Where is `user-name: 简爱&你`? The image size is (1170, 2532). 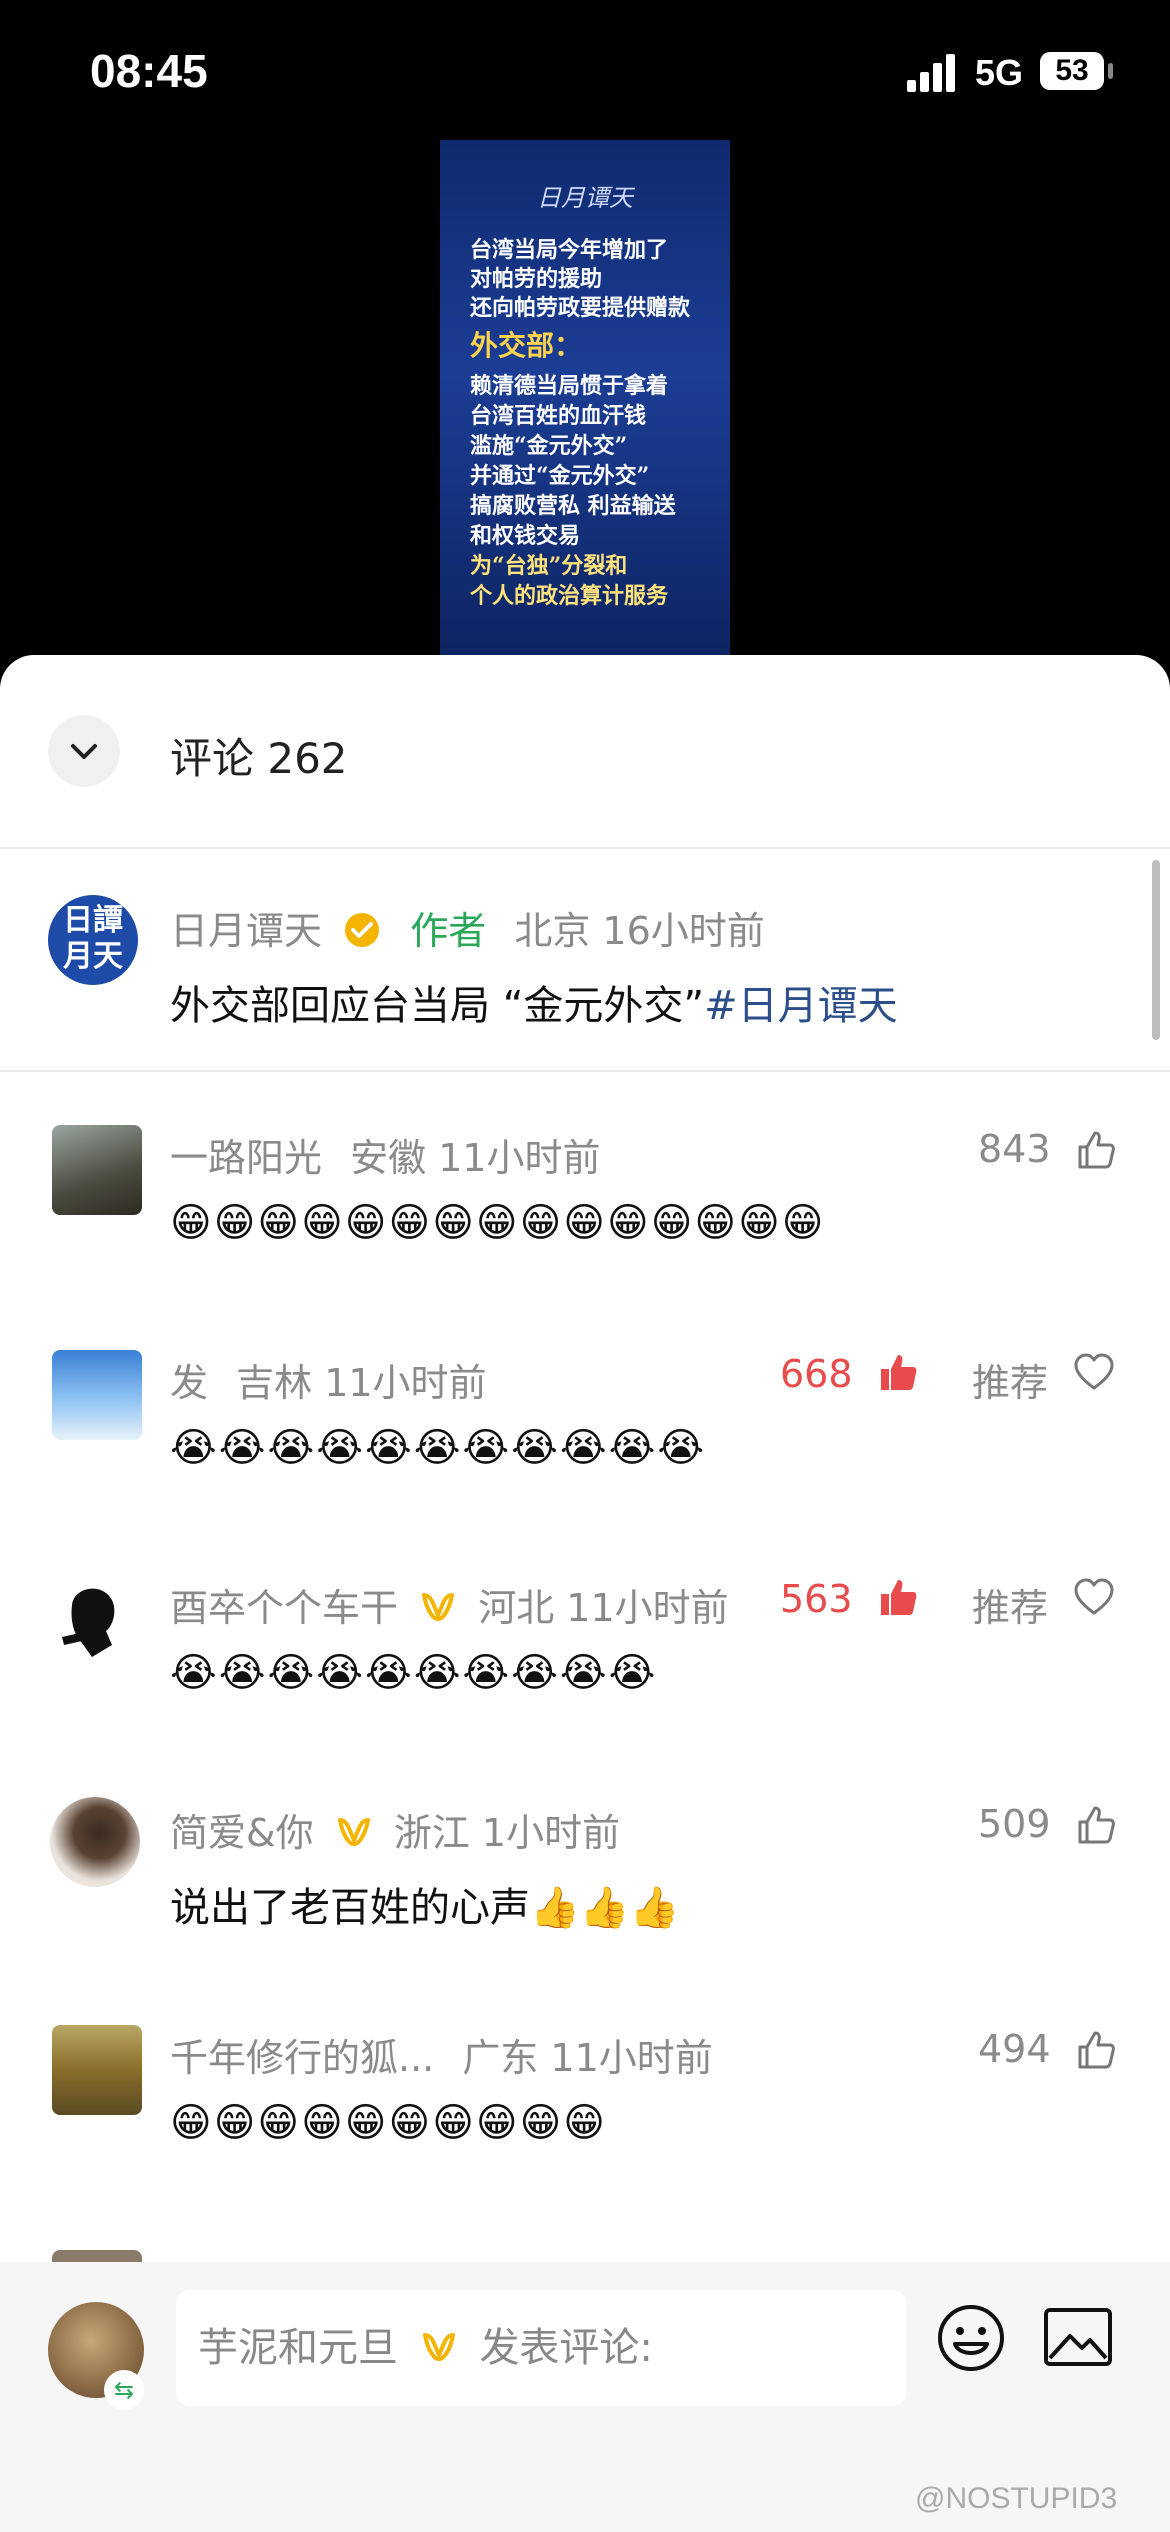
user-name: 简爱&你 is located at coordinates (242, 1833).